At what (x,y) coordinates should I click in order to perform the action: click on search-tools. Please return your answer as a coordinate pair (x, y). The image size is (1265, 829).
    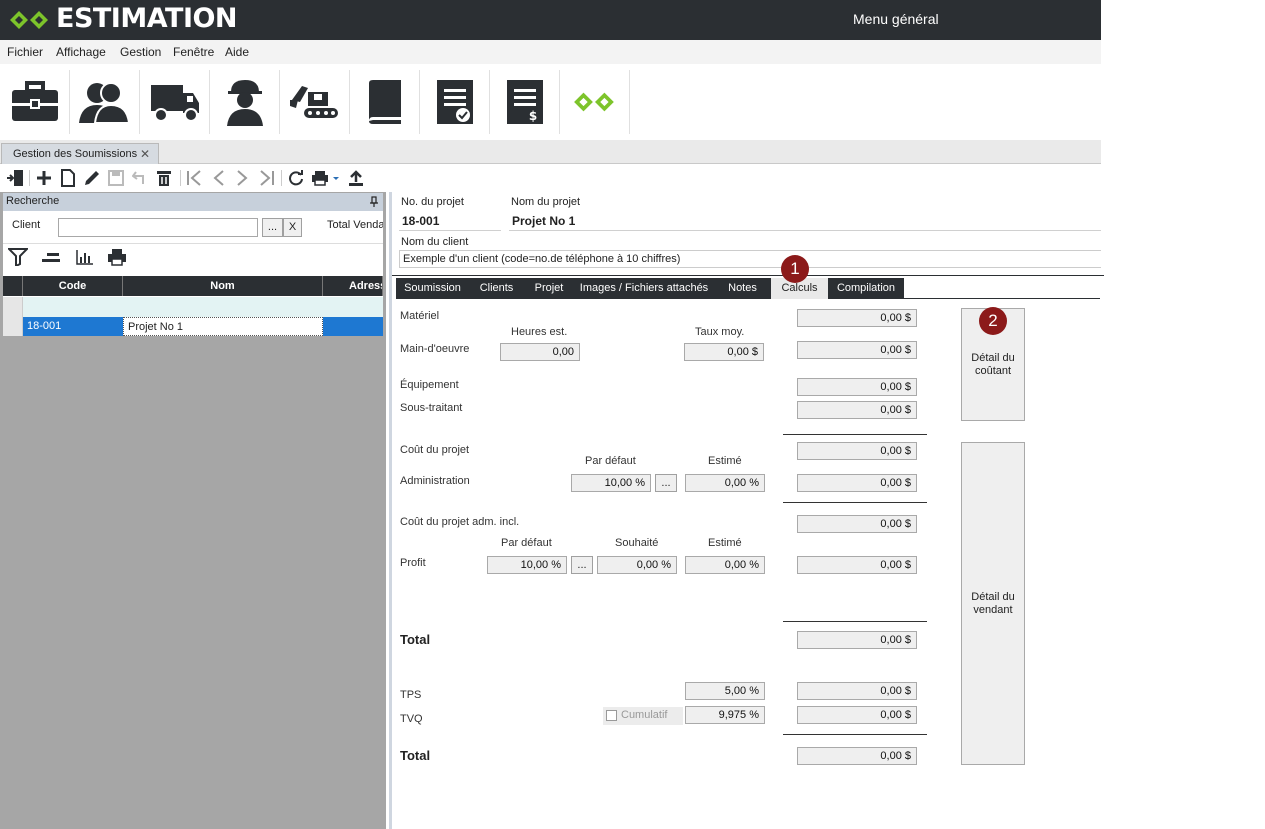
    Looking at the image, I should click on (193, 256).